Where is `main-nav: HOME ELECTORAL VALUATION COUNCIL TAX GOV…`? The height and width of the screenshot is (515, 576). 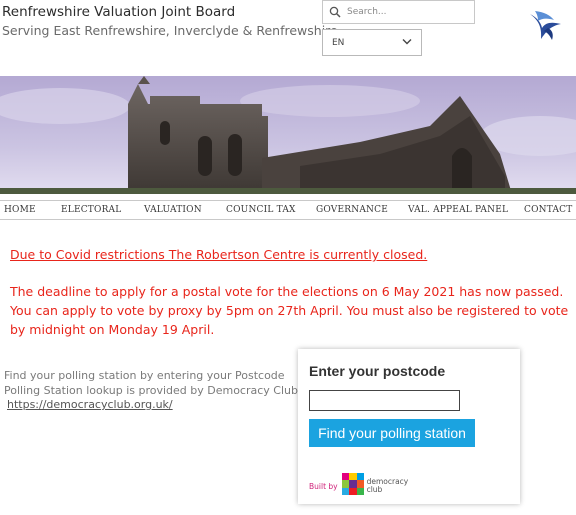
main-nav: HOME ELECTORAL VALUATION COUNCIL TAX GOV… is located at coordinates (288, 210).